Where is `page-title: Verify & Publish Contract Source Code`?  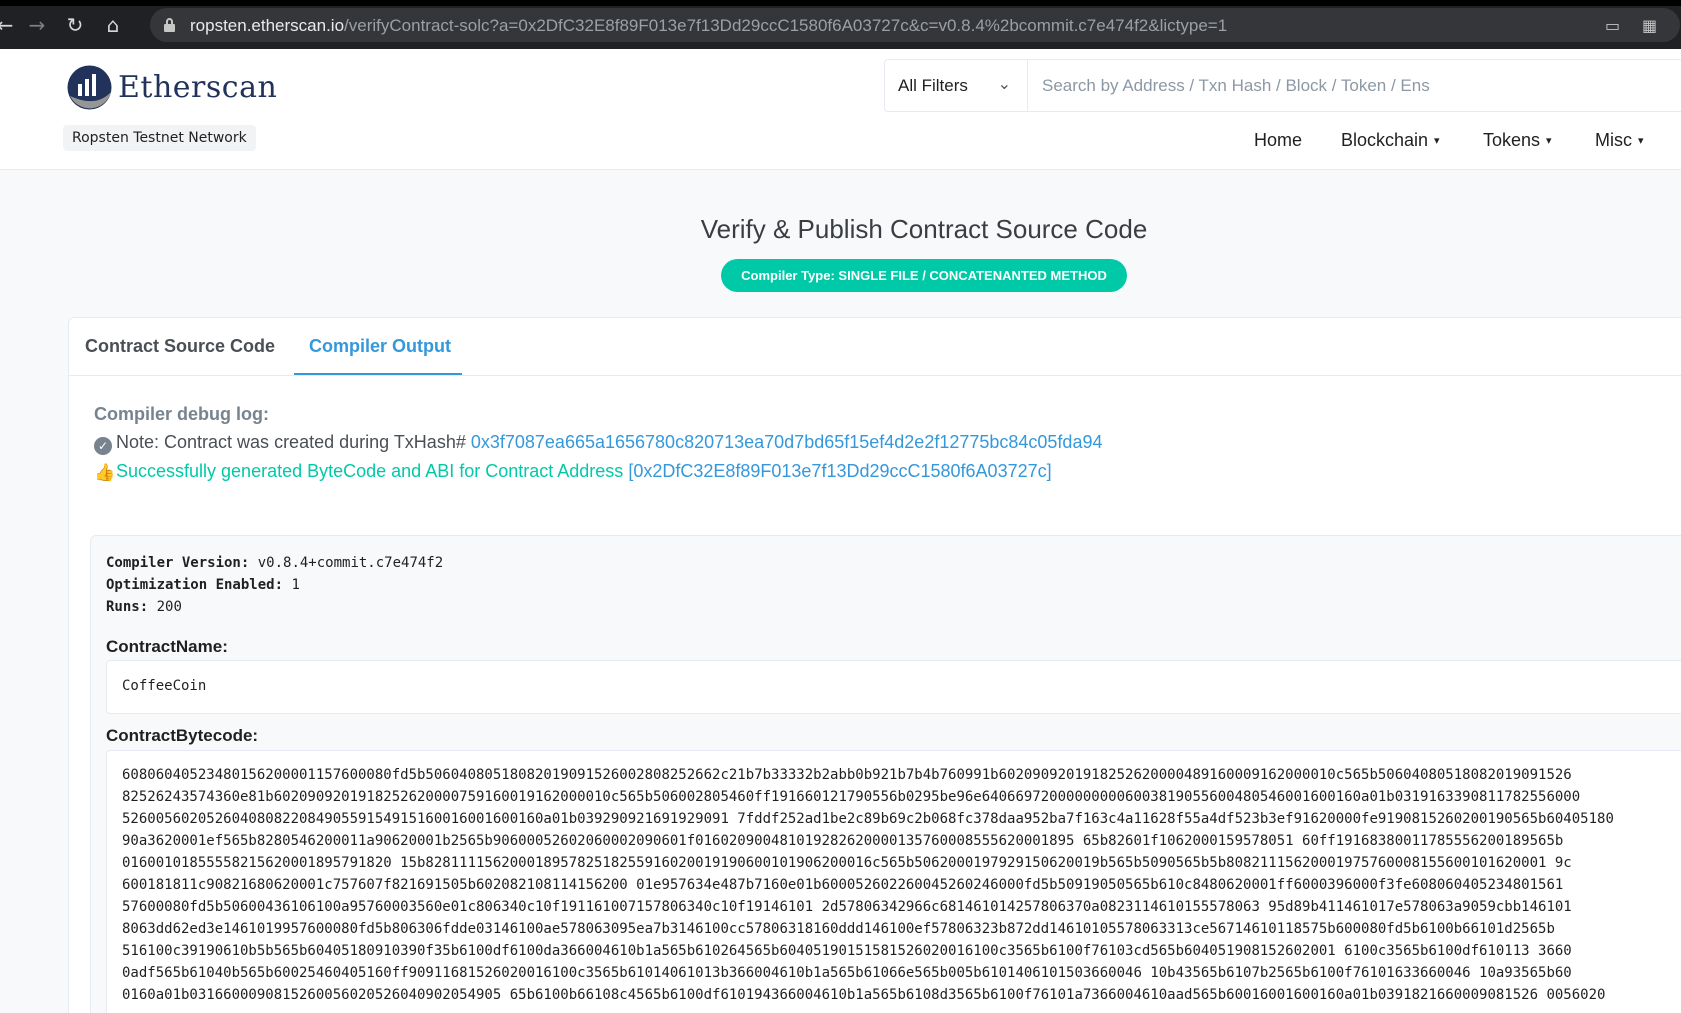
page-title: Verify & Publish Contract Source Code is located at coordinates (924, 229).